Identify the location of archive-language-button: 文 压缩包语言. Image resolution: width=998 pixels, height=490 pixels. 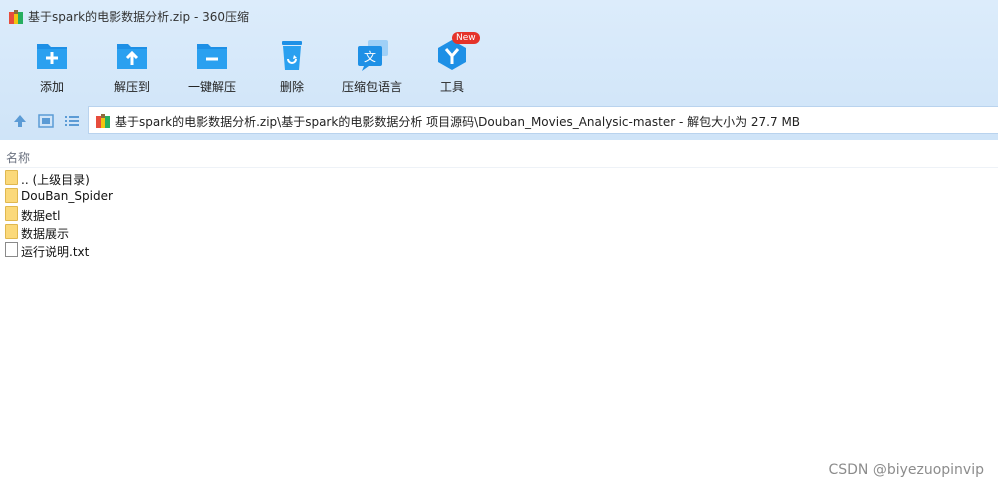
(372, 69).